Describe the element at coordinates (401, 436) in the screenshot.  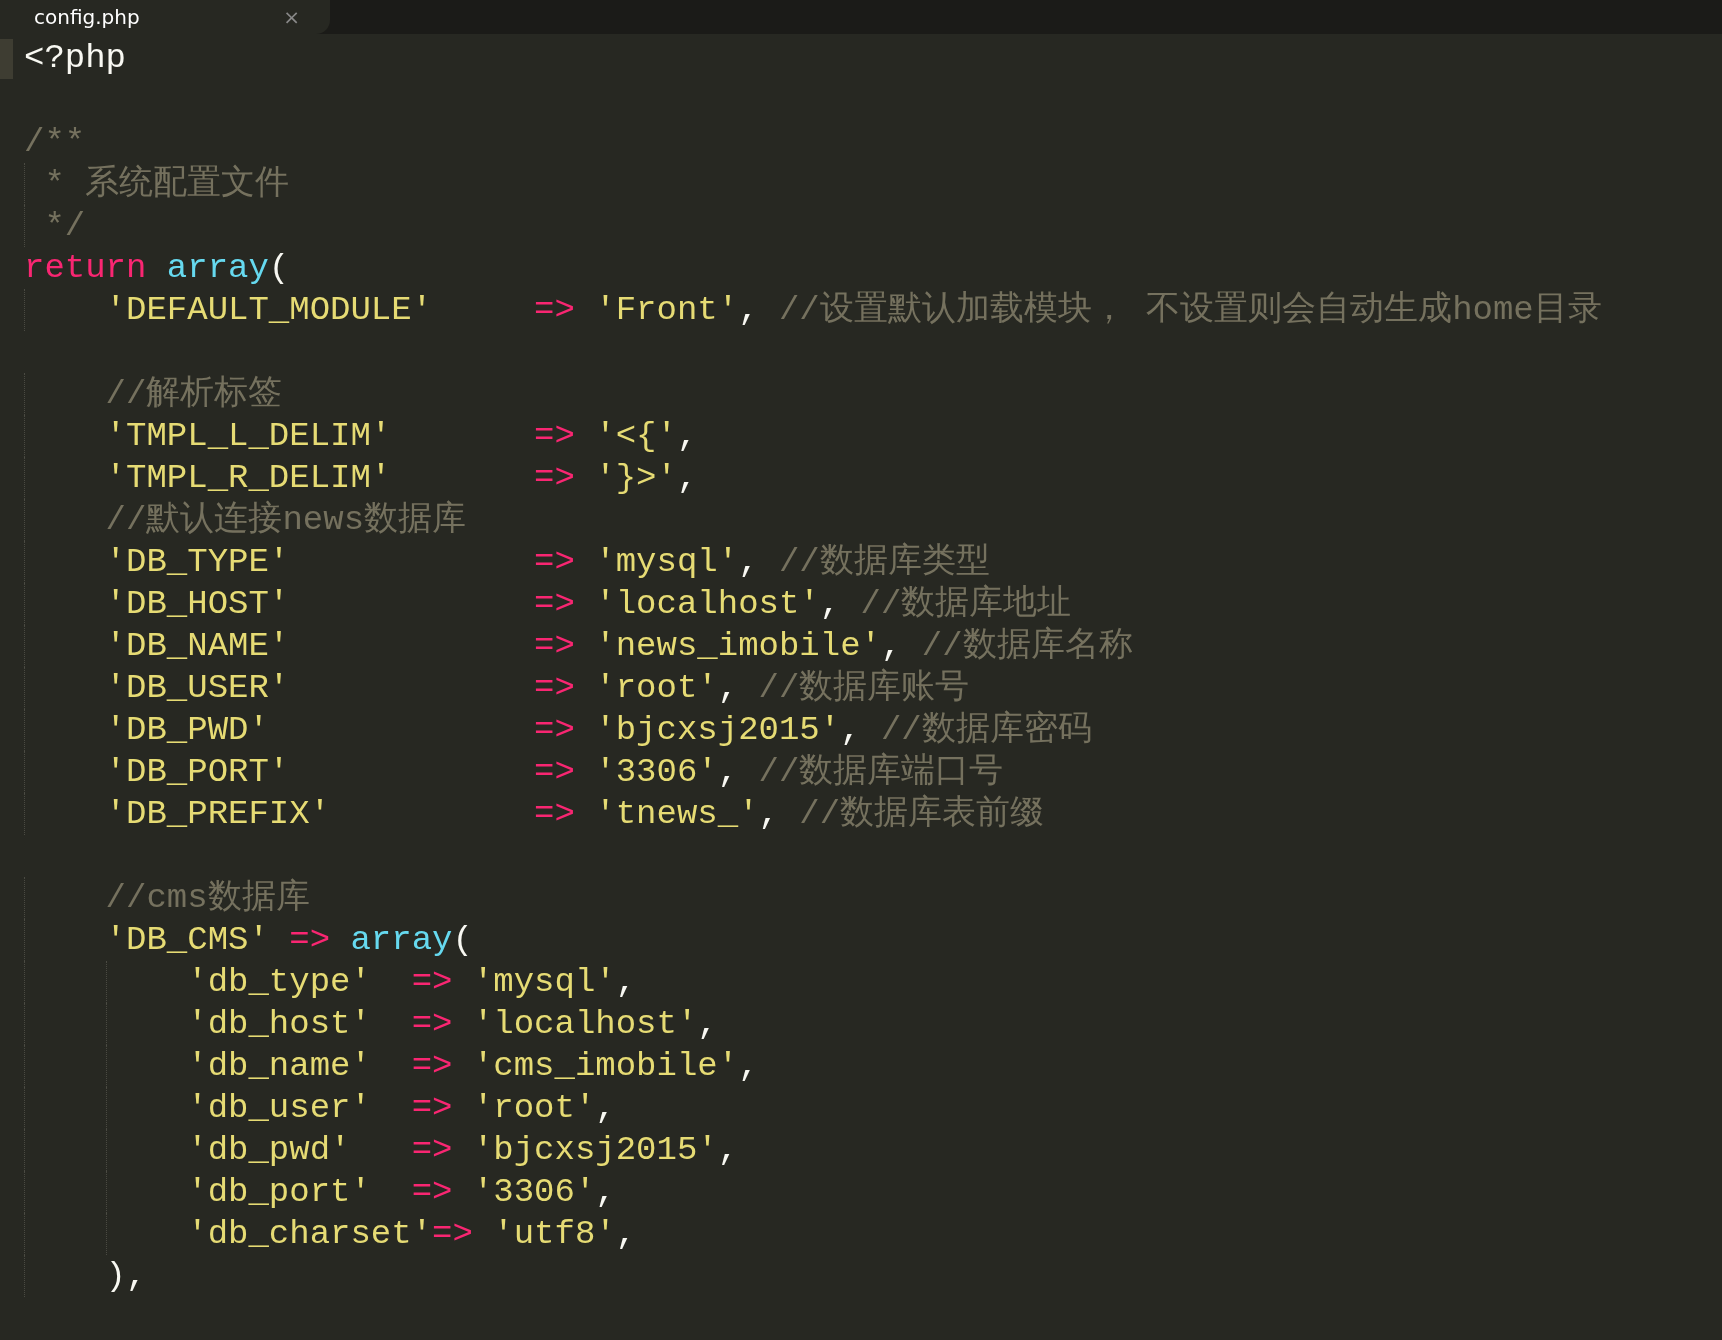
I see `code-line: 'TMPL_L_DELIM' => '<{',` at that location.